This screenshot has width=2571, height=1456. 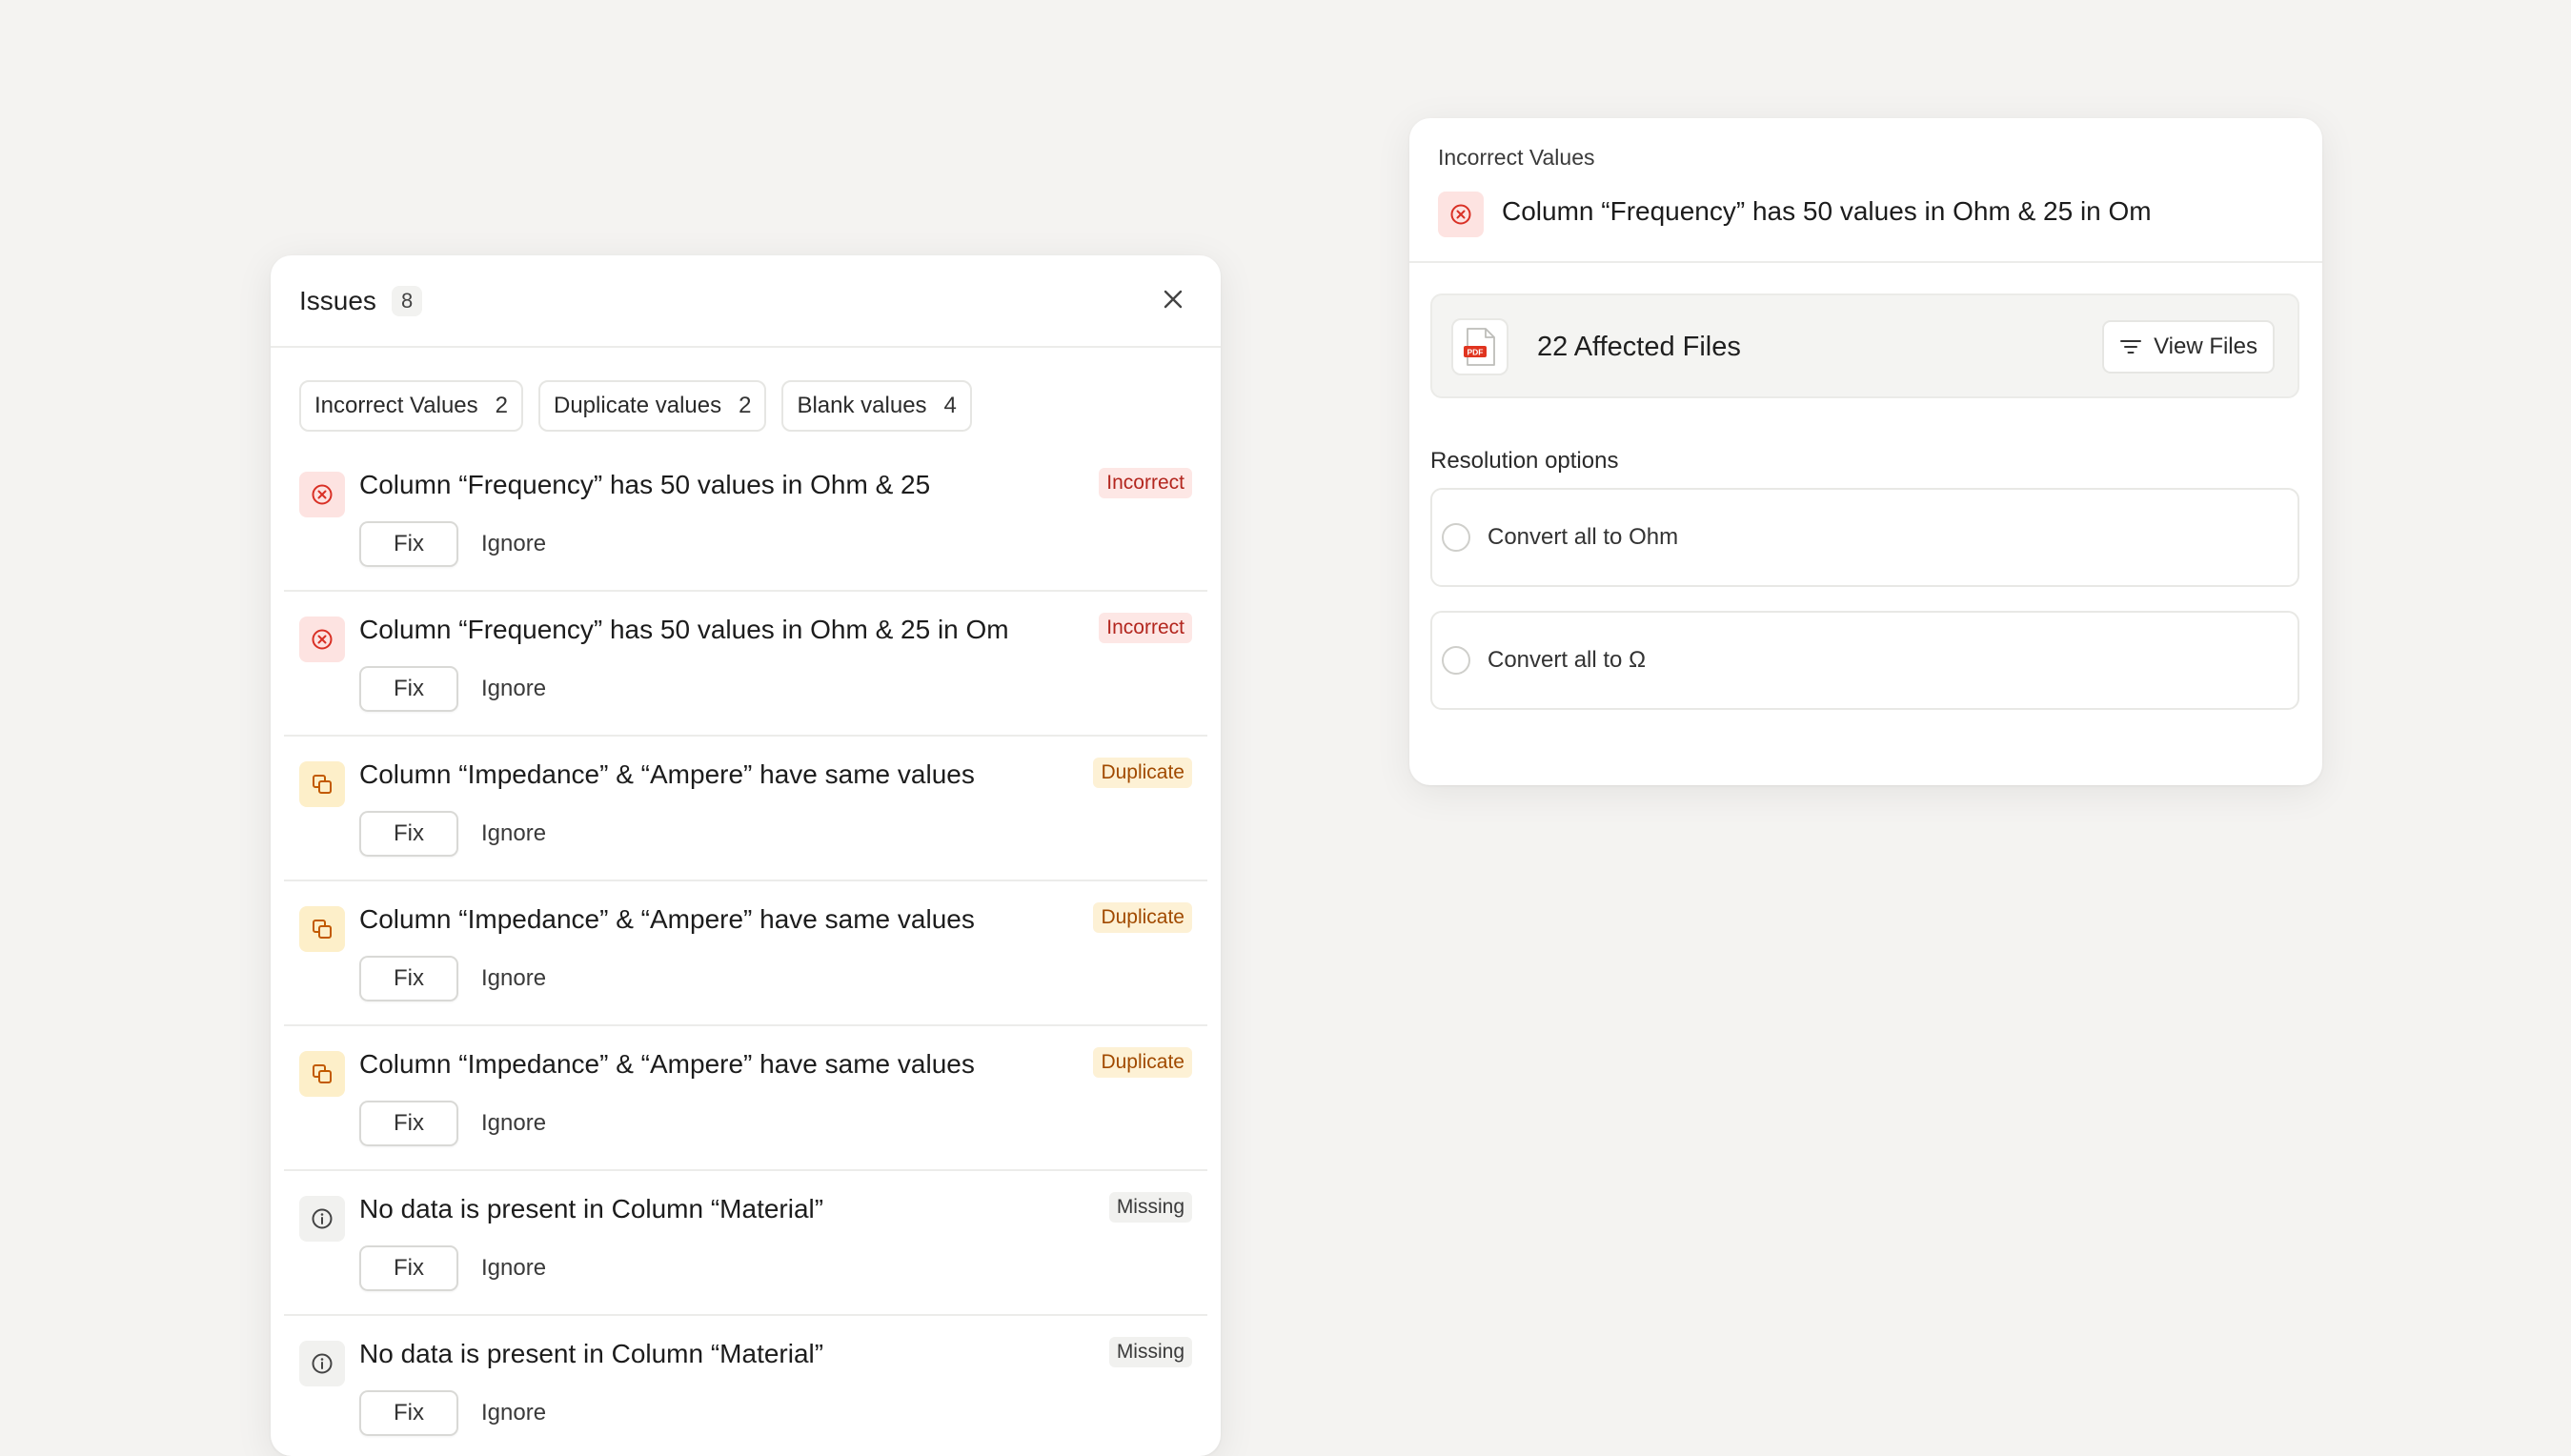 What do you see at coordinates (746, 301) in the screenshot?
I see `issues-header: Issues 8` at bounding box center [746, 301].